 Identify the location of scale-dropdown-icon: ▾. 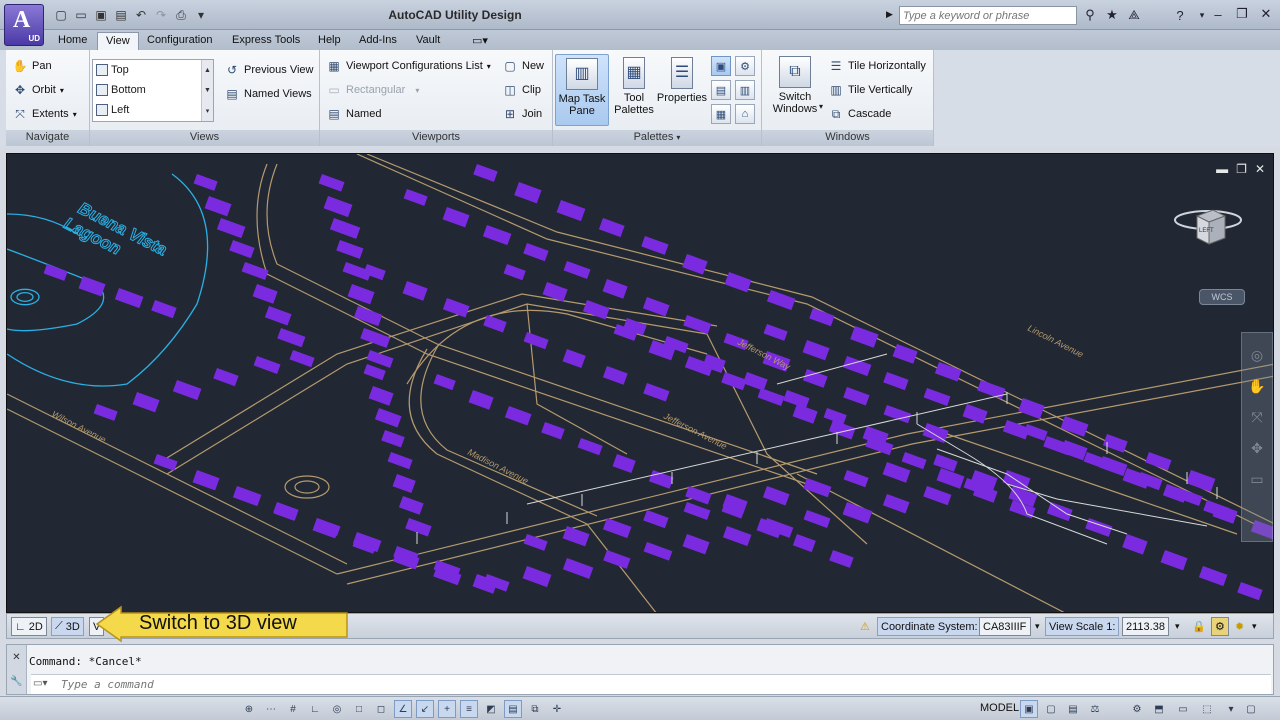
(1177, 626).